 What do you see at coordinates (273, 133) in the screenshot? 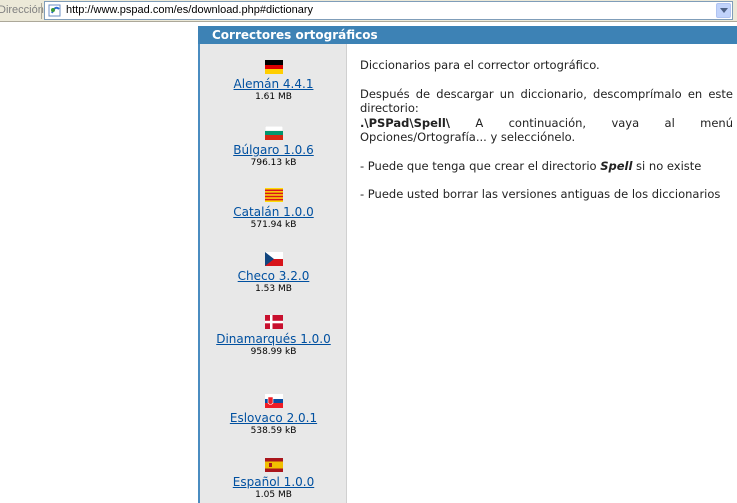
I see `bulgaria-flag-icon` at bounding box center [273, 133].